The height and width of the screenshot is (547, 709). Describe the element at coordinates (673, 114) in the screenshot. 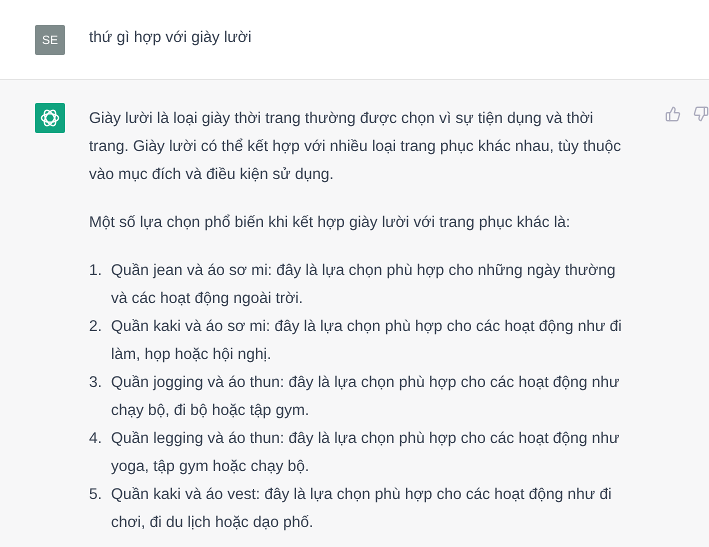

I see `thumbs-up-button` at that location.